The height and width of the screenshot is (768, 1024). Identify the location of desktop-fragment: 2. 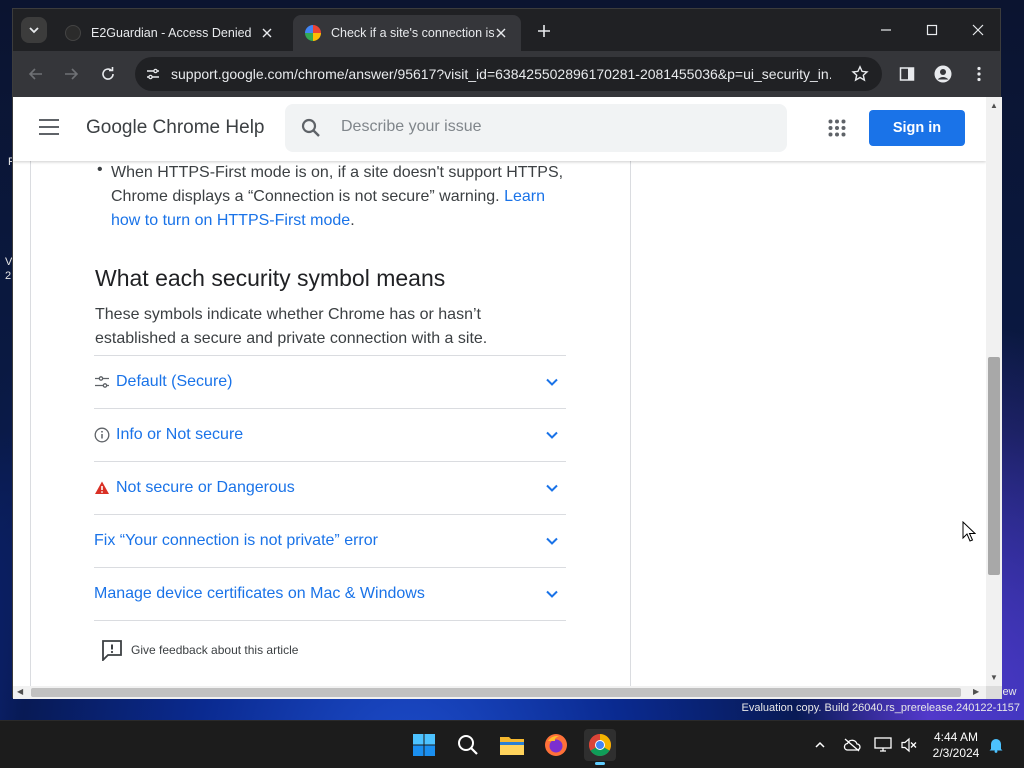
(8, 276).